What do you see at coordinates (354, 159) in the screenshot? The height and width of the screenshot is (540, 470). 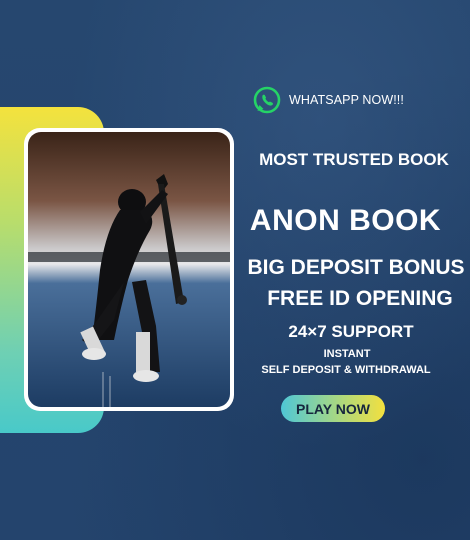 I see `tagline-trusted: MOST TRUSTED BOOK` at bounding box center [354, 159].